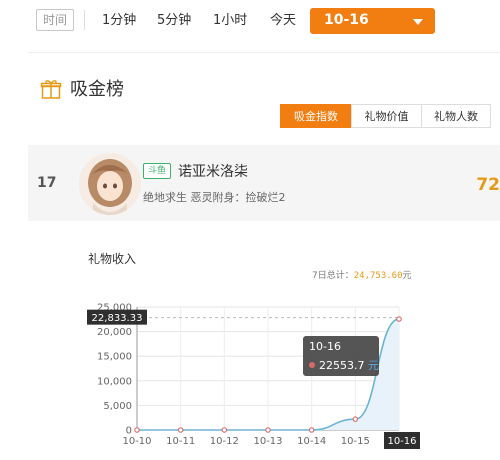 This screenshot has height=460, width=500. Describe the element at coordinates (157, 171) in the screenshot. I see `platform-badge: 斗鱼` at that location.